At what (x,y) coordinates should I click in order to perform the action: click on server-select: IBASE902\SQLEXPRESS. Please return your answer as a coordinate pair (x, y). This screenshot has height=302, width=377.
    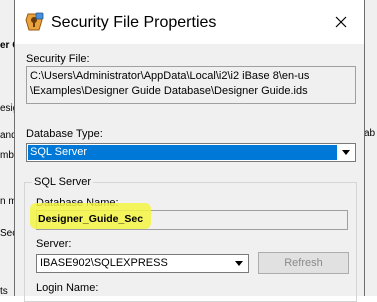
    Looking at the image, I should click on (142, 263).